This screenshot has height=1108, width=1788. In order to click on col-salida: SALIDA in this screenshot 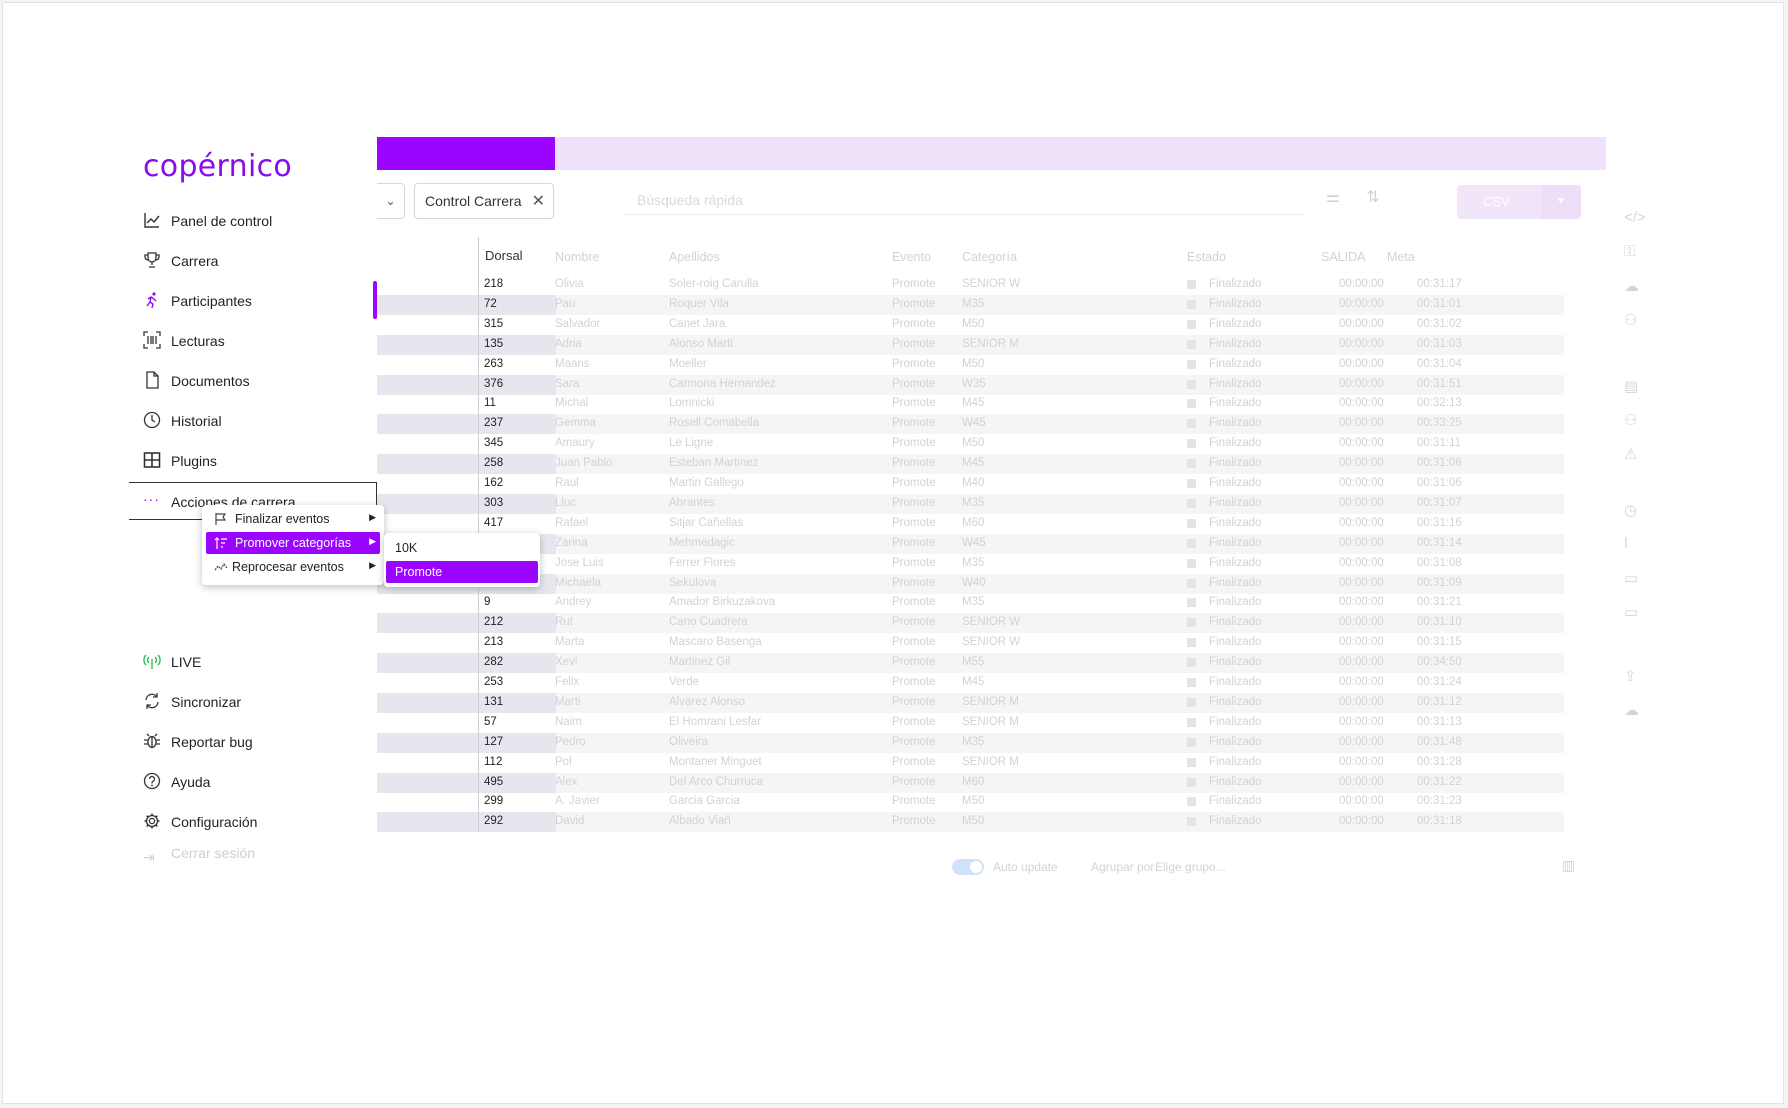, I will do `click(1343, 257)`.